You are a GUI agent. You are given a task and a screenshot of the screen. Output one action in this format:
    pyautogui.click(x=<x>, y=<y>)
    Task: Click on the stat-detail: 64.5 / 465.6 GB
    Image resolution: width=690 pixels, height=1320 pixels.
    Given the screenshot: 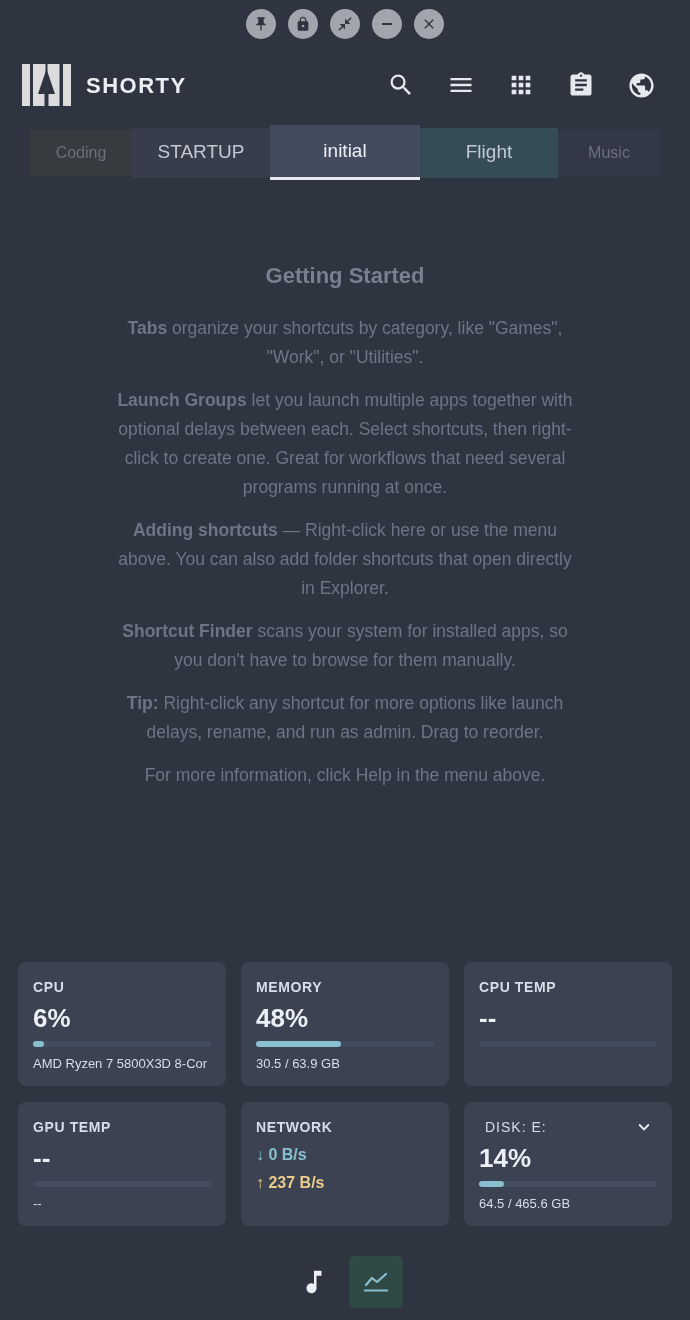 What is the action you would take?
    pyautogui.click(x=525, y=1204)
    